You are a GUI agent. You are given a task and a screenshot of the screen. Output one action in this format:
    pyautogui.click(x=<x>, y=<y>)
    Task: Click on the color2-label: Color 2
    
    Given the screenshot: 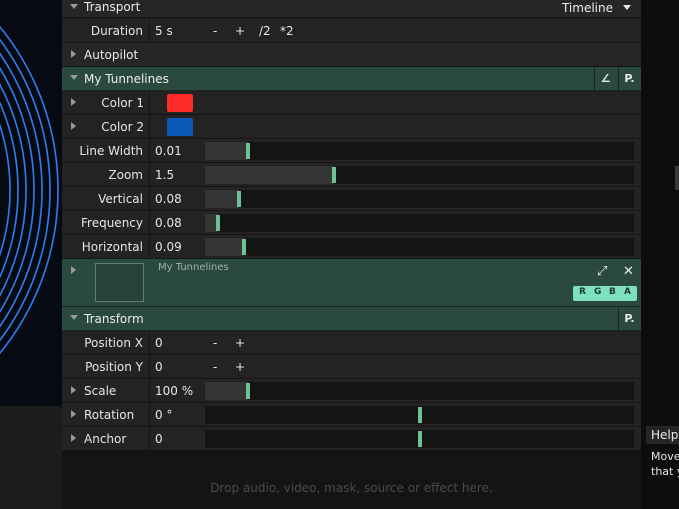 What is the action you would take?
    pyautogui.click(x=122, y=127)
    